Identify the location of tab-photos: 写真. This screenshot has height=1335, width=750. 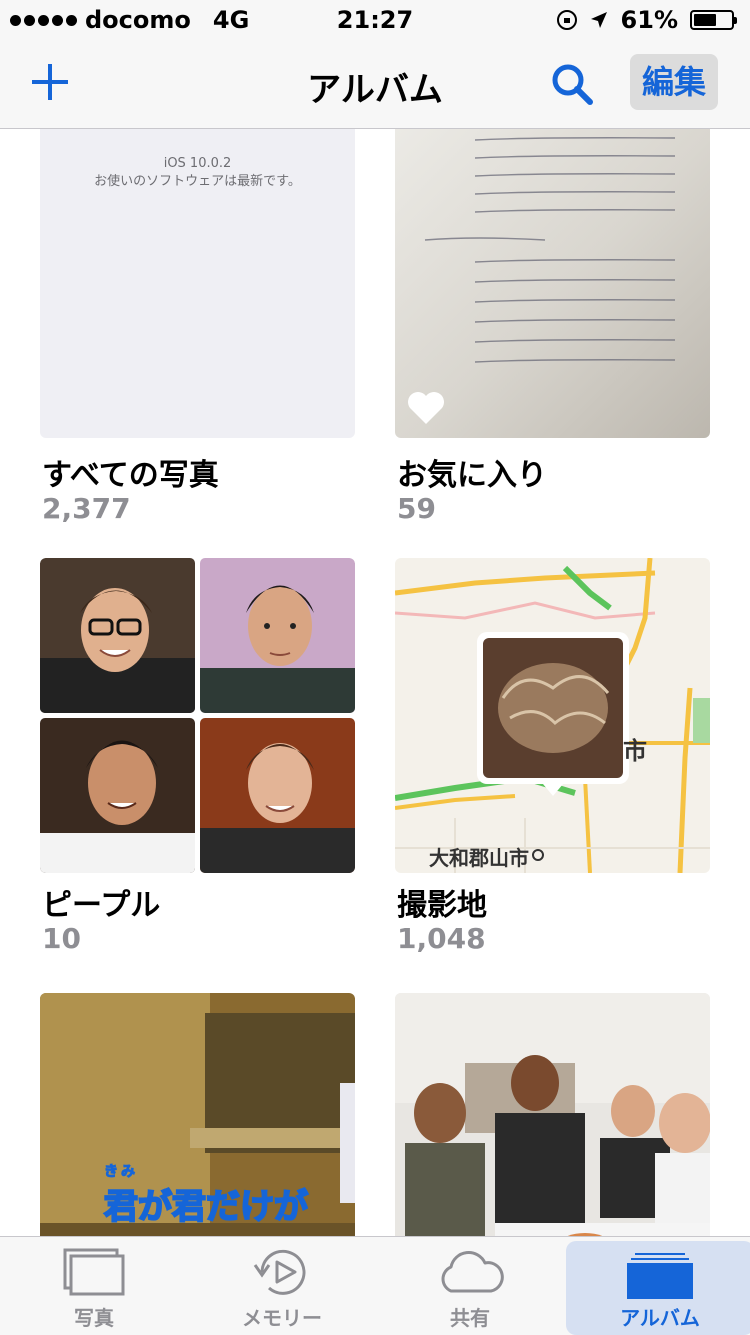
(94, 1286).